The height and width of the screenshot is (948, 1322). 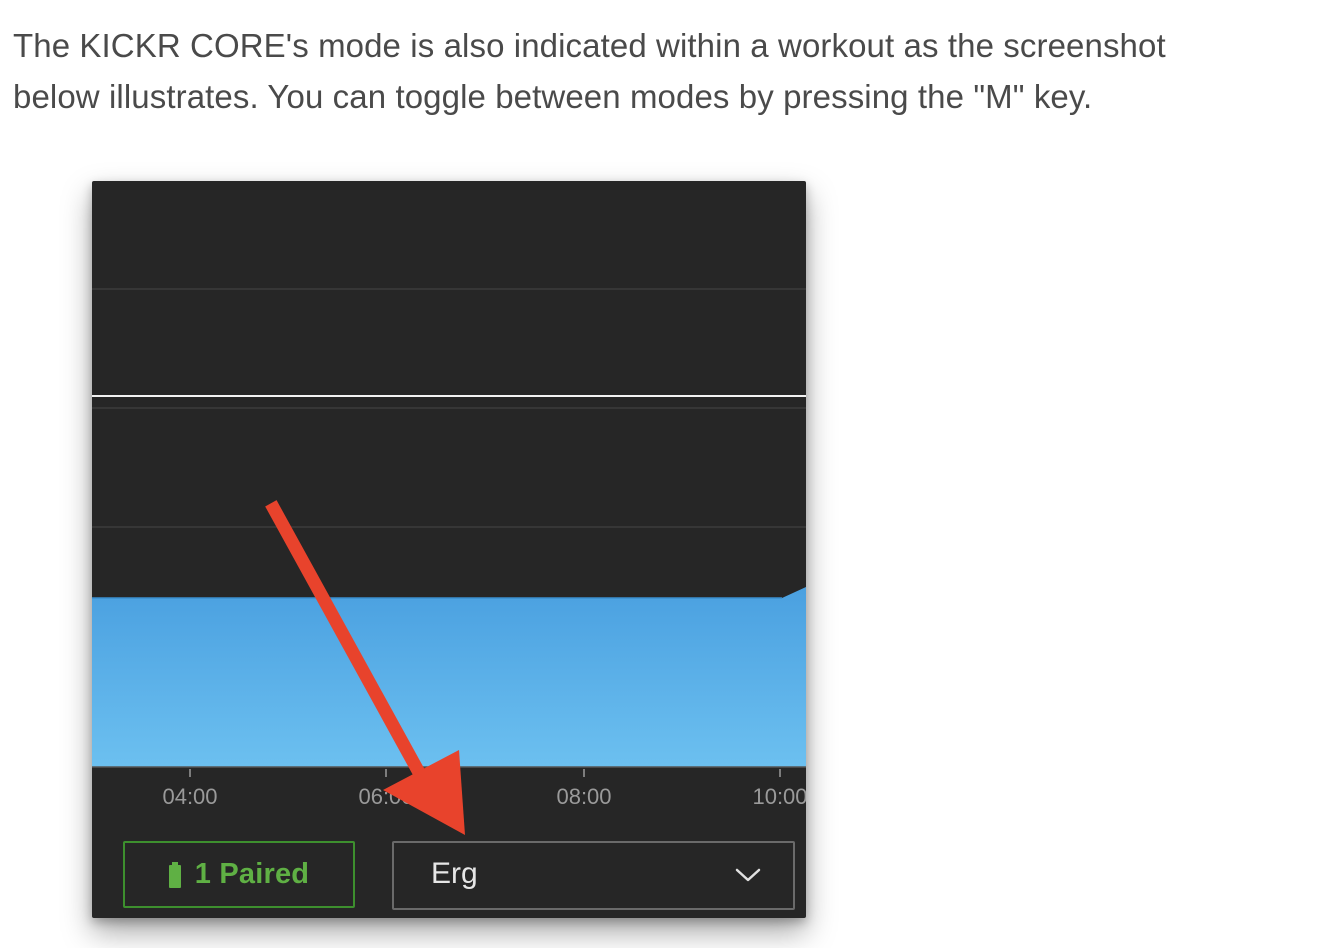 What do you see at coordinates (454, 873) in the screenshot?
I see `trainer-mode-value: Erg` at bounding box center [454, 873].